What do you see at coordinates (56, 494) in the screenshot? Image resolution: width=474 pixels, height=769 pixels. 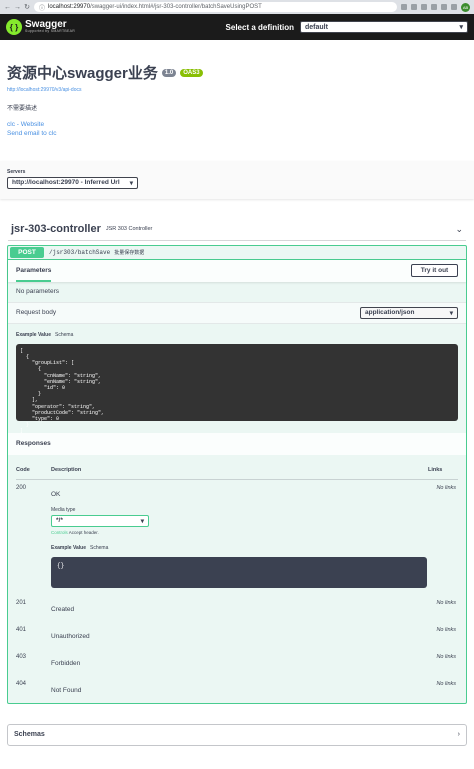 I see `response-description: OK` at bounding box center [56, 494].